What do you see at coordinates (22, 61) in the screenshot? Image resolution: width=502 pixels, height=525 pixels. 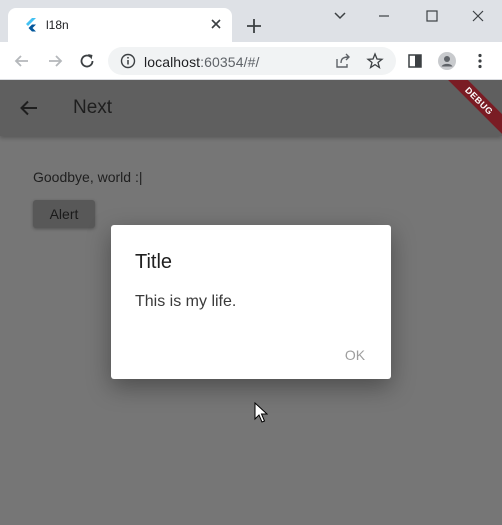 I see `back-navigation-icon` at bounding box center [22, 61].